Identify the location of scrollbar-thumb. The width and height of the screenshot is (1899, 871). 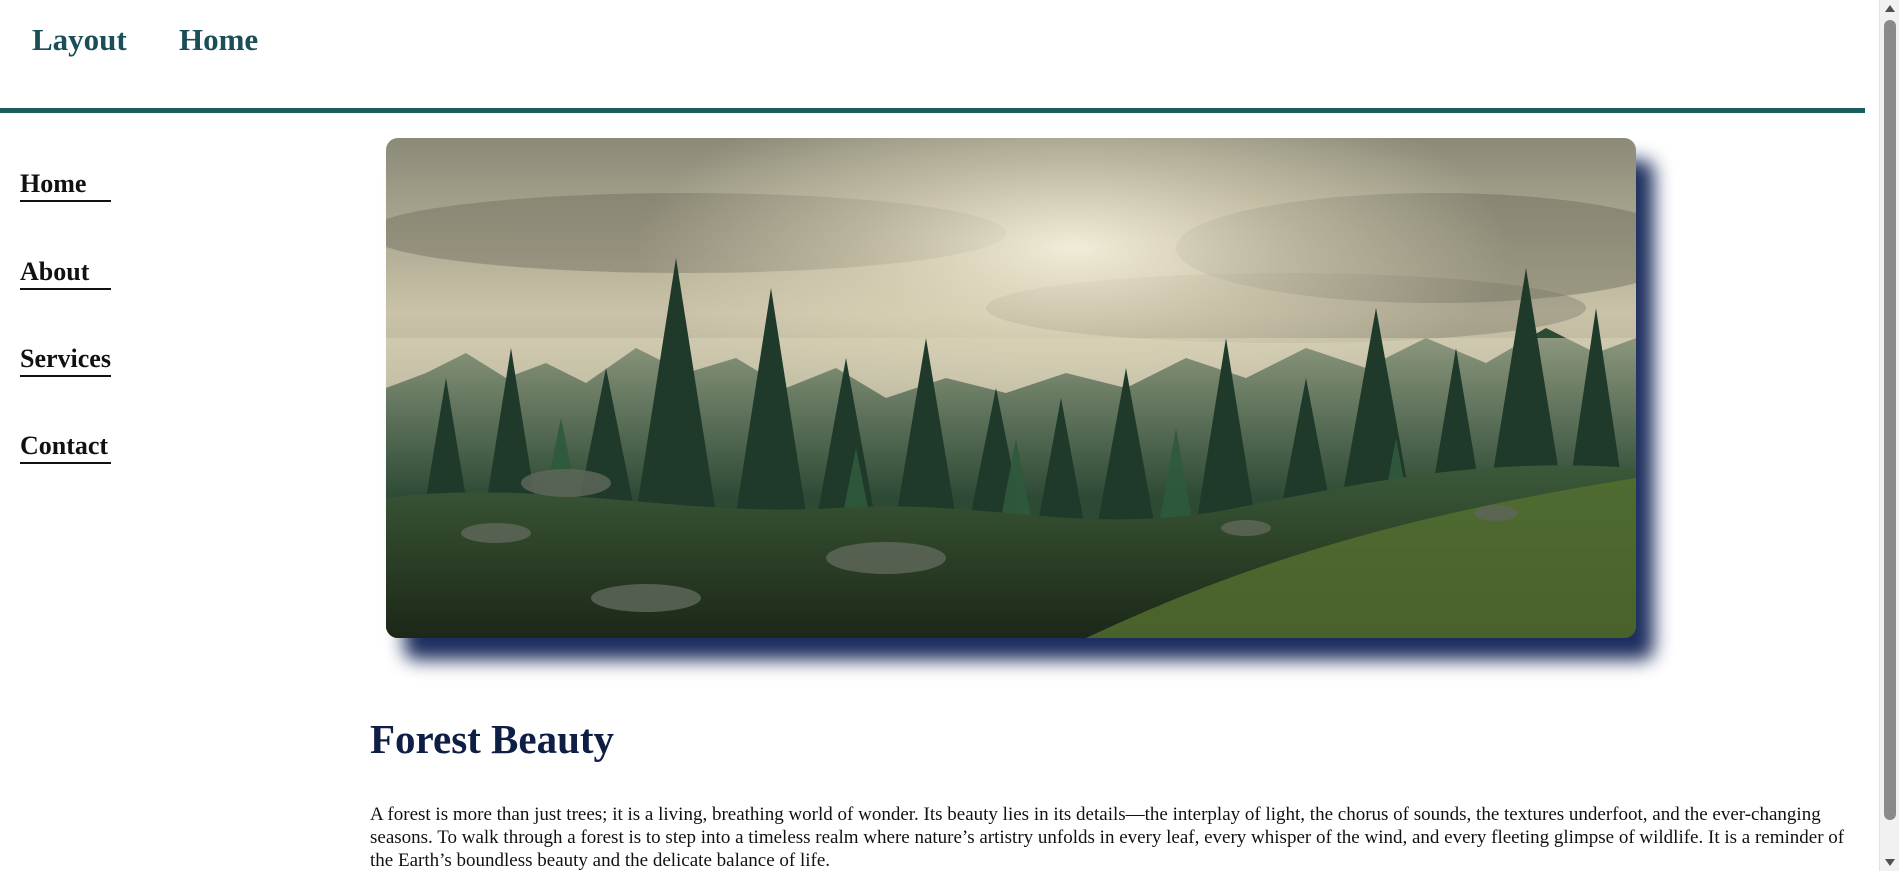
(1890, 420).